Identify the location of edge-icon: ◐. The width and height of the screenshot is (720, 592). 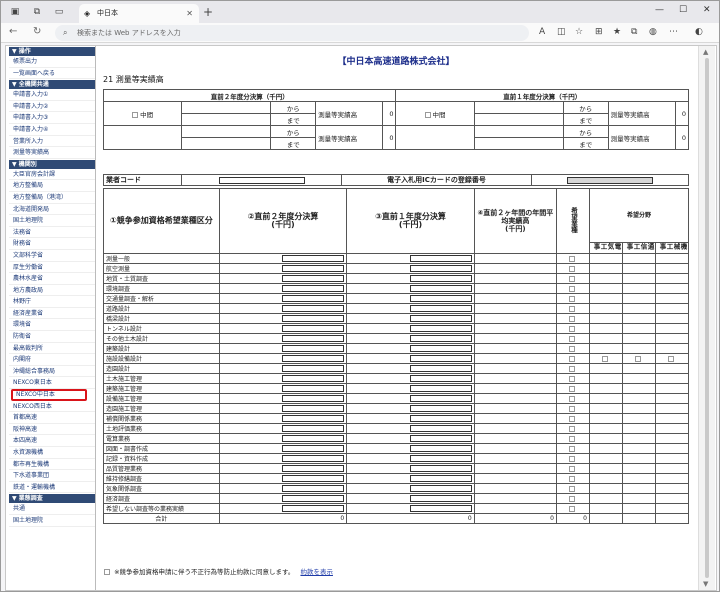
(699, 32).